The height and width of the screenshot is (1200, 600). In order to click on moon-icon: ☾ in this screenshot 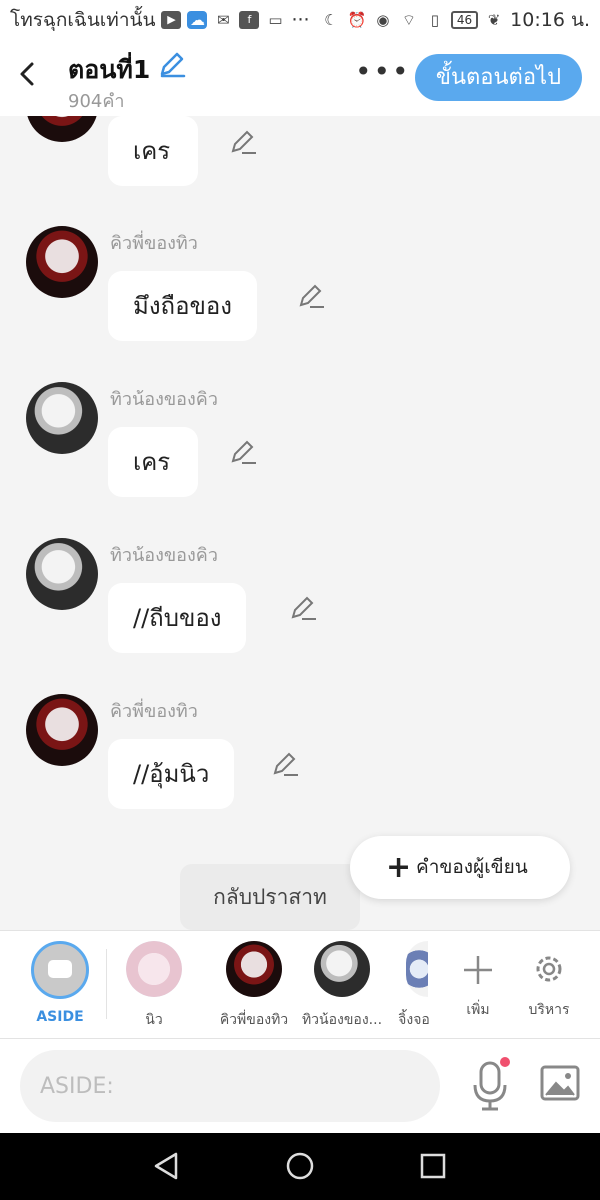, I will do `click(331, 20)`.